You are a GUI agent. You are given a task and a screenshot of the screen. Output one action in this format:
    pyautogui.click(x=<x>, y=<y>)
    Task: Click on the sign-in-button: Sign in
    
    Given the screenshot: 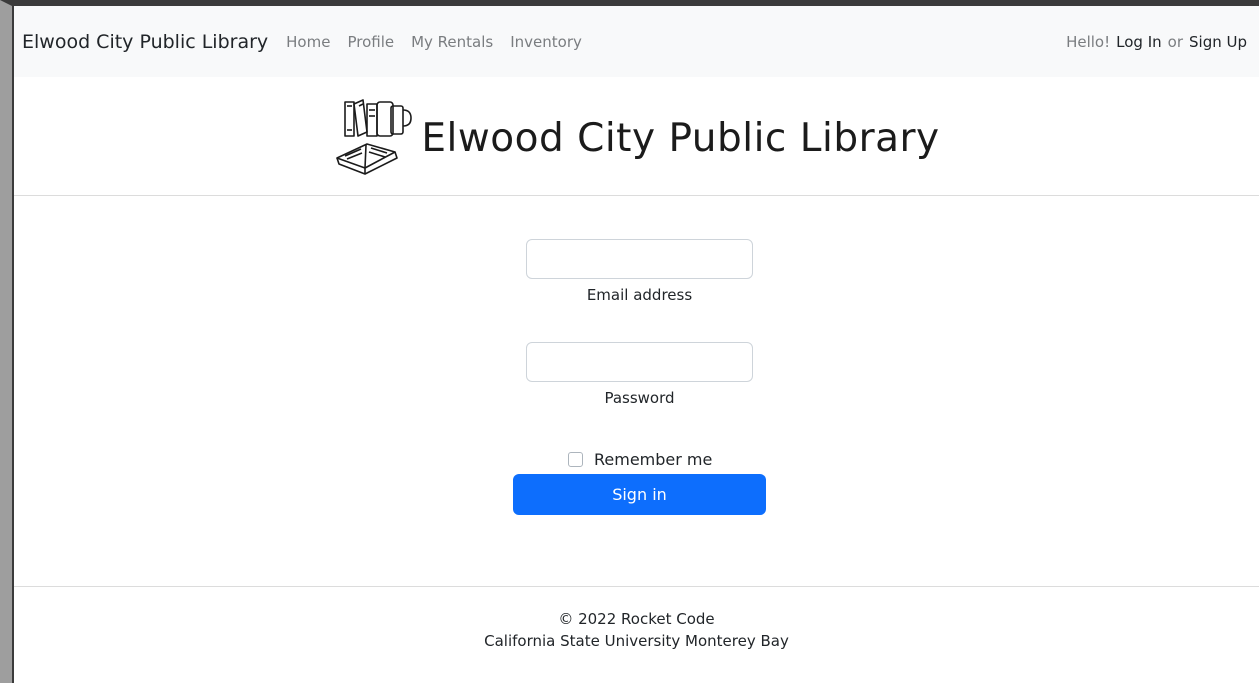 What is the action you would take?
    pyautogui.click(x=639, y=494)
    